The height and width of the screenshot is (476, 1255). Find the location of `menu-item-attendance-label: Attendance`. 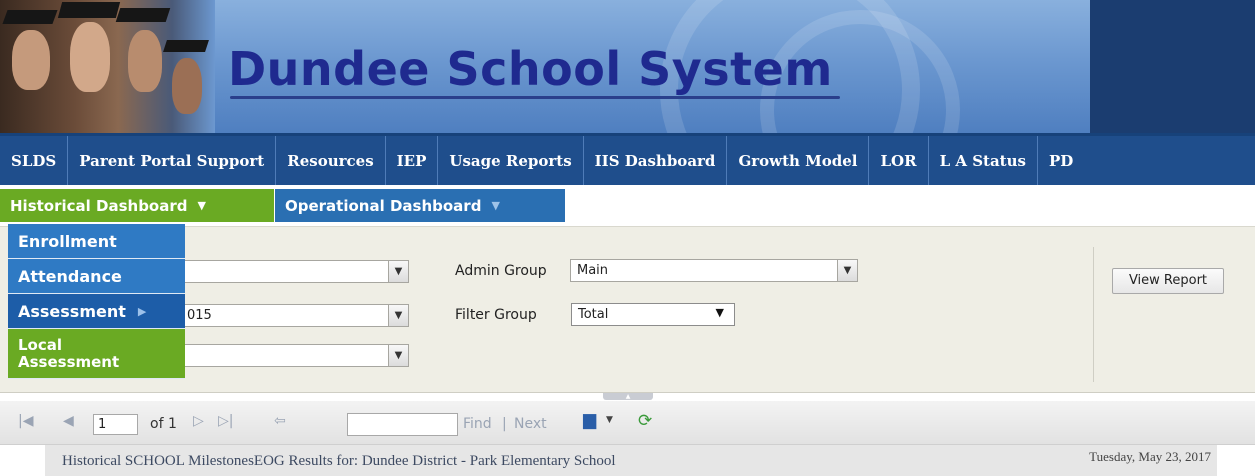

menu-item-attendance-label: Attendance is located at coordinates (70, 276).